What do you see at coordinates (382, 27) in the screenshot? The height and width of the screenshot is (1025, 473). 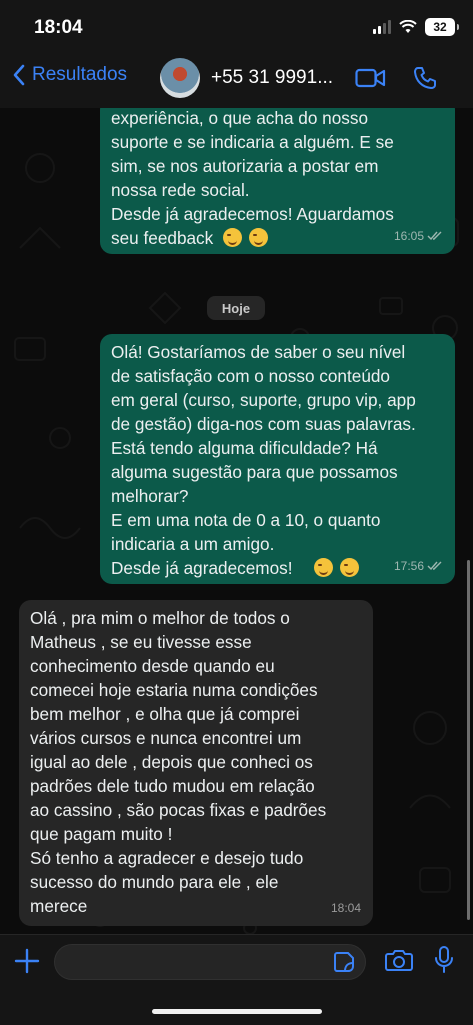 I see `signal-icon` at bounding box center [382, 27].